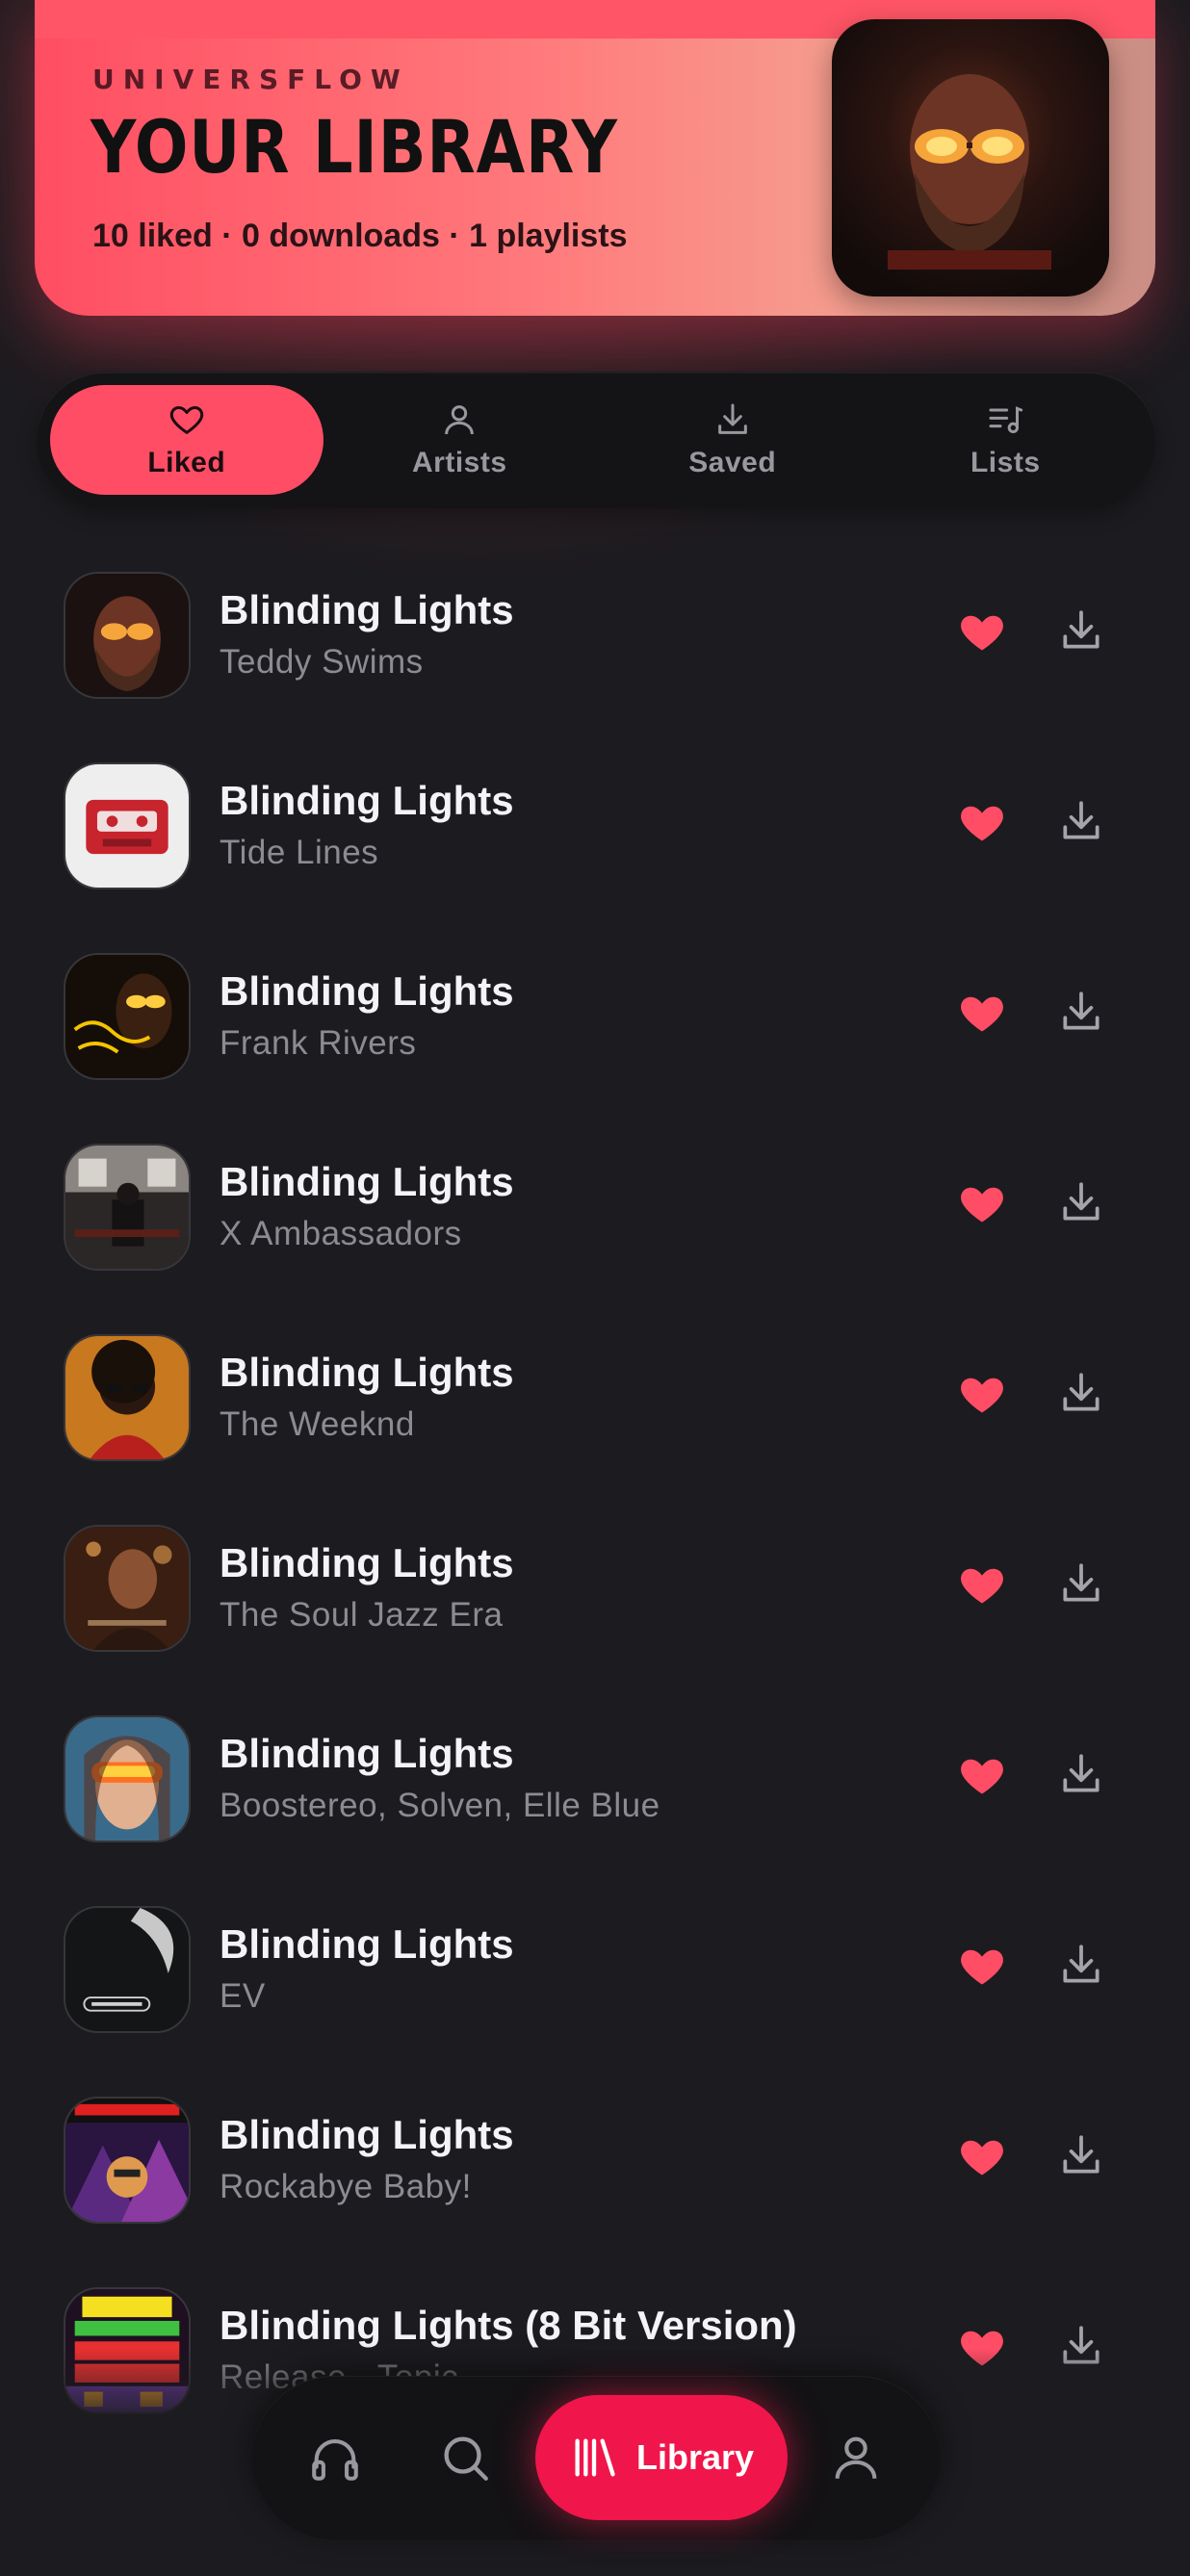 The height and width of the screenshot is (2576, 1190). What do you see at coordinates (971, 158) in the screenshot?
I see `featured-cover-art` at bounding box center [971, 158].